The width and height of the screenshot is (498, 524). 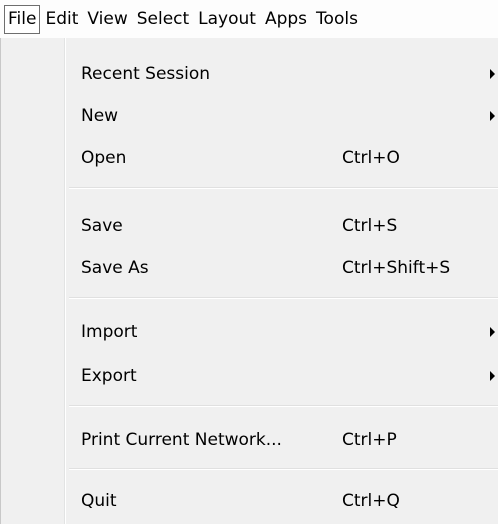 I want to click on menu-item-label: Save As, so click(x=115, y=268).